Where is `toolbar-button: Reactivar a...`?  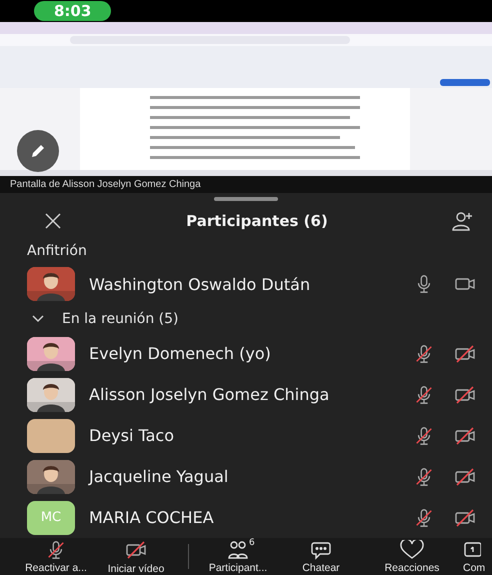 toolbar-button: Reactivar a... is located at coordinates (56, 556).